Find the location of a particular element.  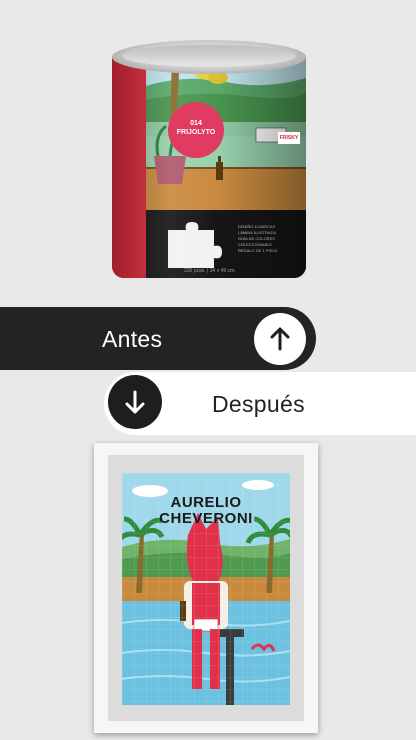

can-caption: 330 pzas. | 34 x 49 cm. is located at coordinates (210, 271).